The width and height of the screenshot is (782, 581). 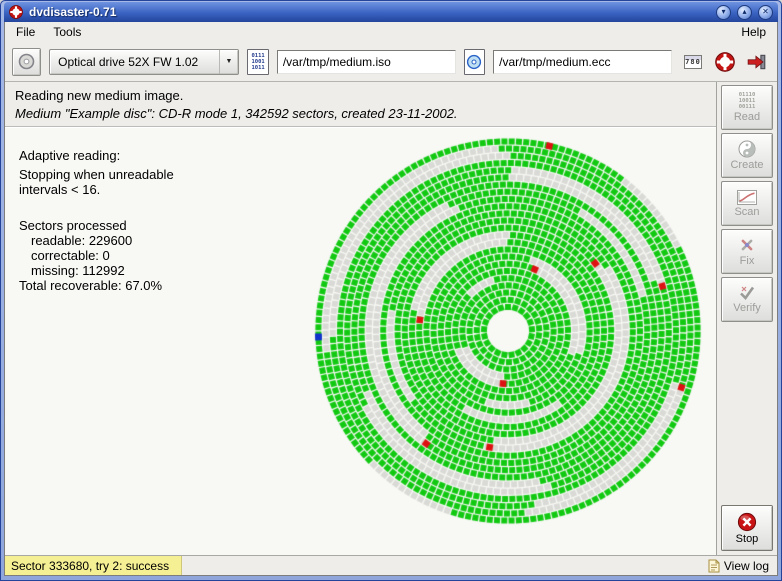 I want to click on ecc-file-input, so click(x=582, y=61).